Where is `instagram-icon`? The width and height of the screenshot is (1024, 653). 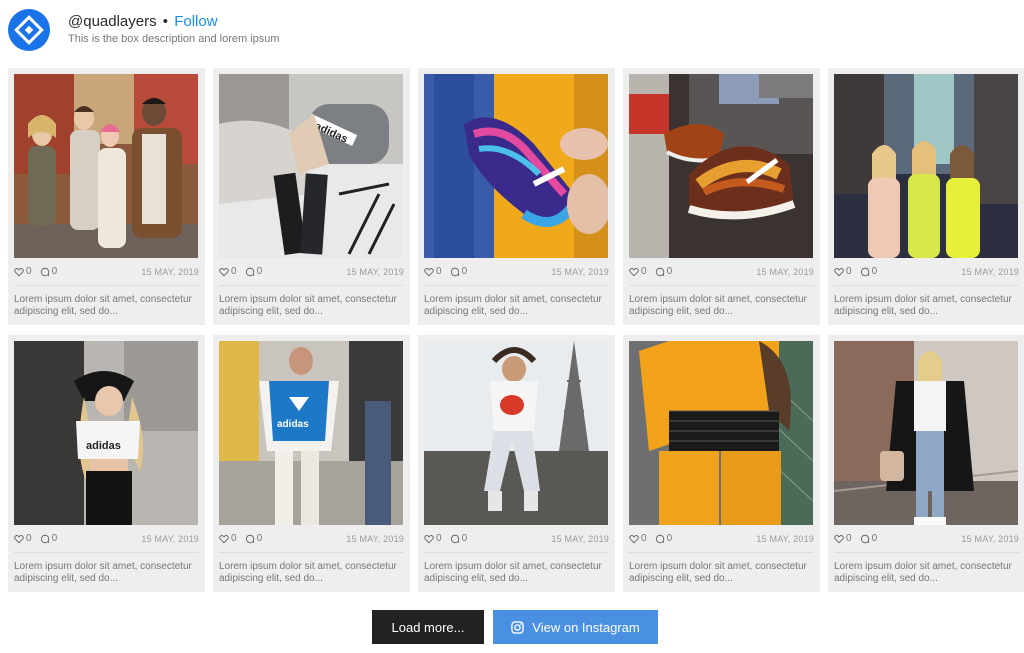
instagram-icon is located at coordinates (518, 627).